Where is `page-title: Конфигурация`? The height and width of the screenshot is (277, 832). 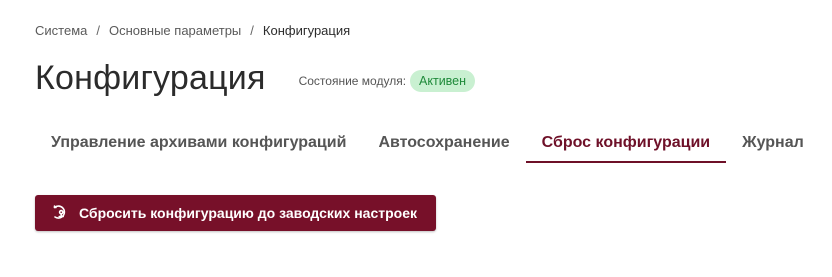 page-title: Конфигурация is located at coordinates (150, 78).